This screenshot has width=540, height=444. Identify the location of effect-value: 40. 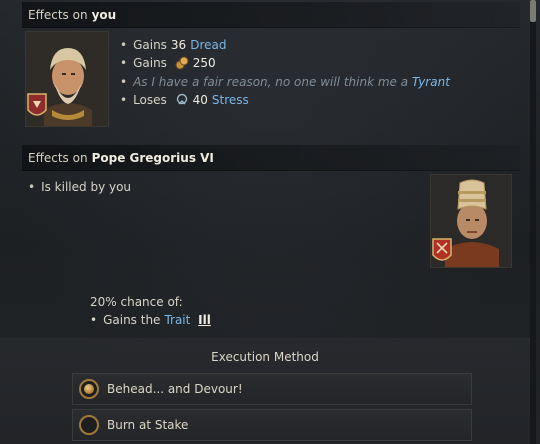
(200, 100).